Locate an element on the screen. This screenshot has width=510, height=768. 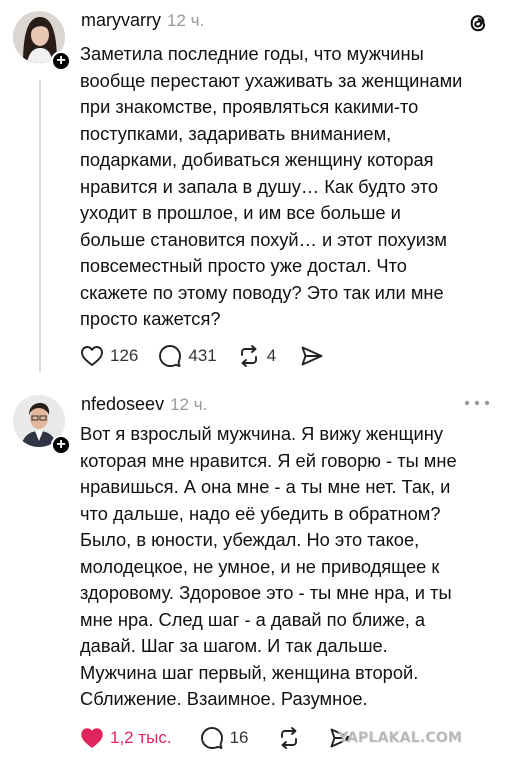
share-button is located at coordinates (312, 356).